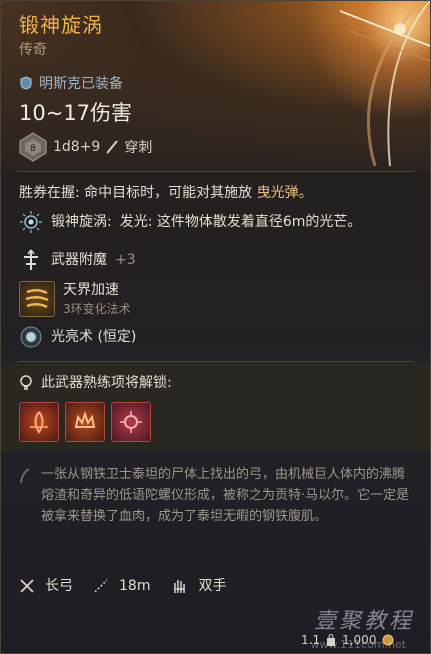 The height and width of the screenshot is (654, 431). What do you see at coordinates (215, 609) in the screenshot?
I see `footer: 长弓 18m 双手 1.1 1,000 壹聚教程 www.111com.net` at bounding box center [215, 609].